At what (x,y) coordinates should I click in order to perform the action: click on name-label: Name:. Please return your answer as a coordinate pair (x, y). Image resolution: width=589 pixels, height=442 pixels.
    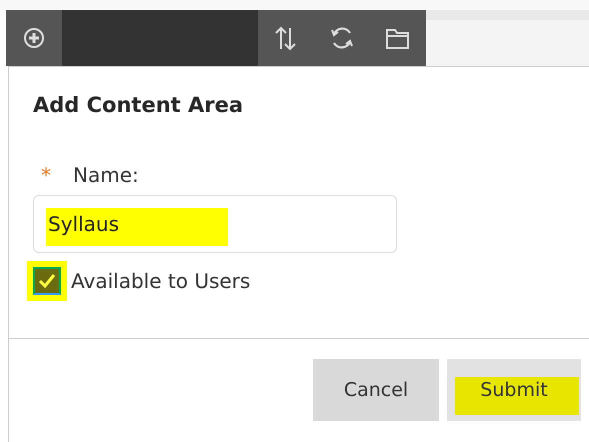
    Looking at the image, I should click on (106, 175).